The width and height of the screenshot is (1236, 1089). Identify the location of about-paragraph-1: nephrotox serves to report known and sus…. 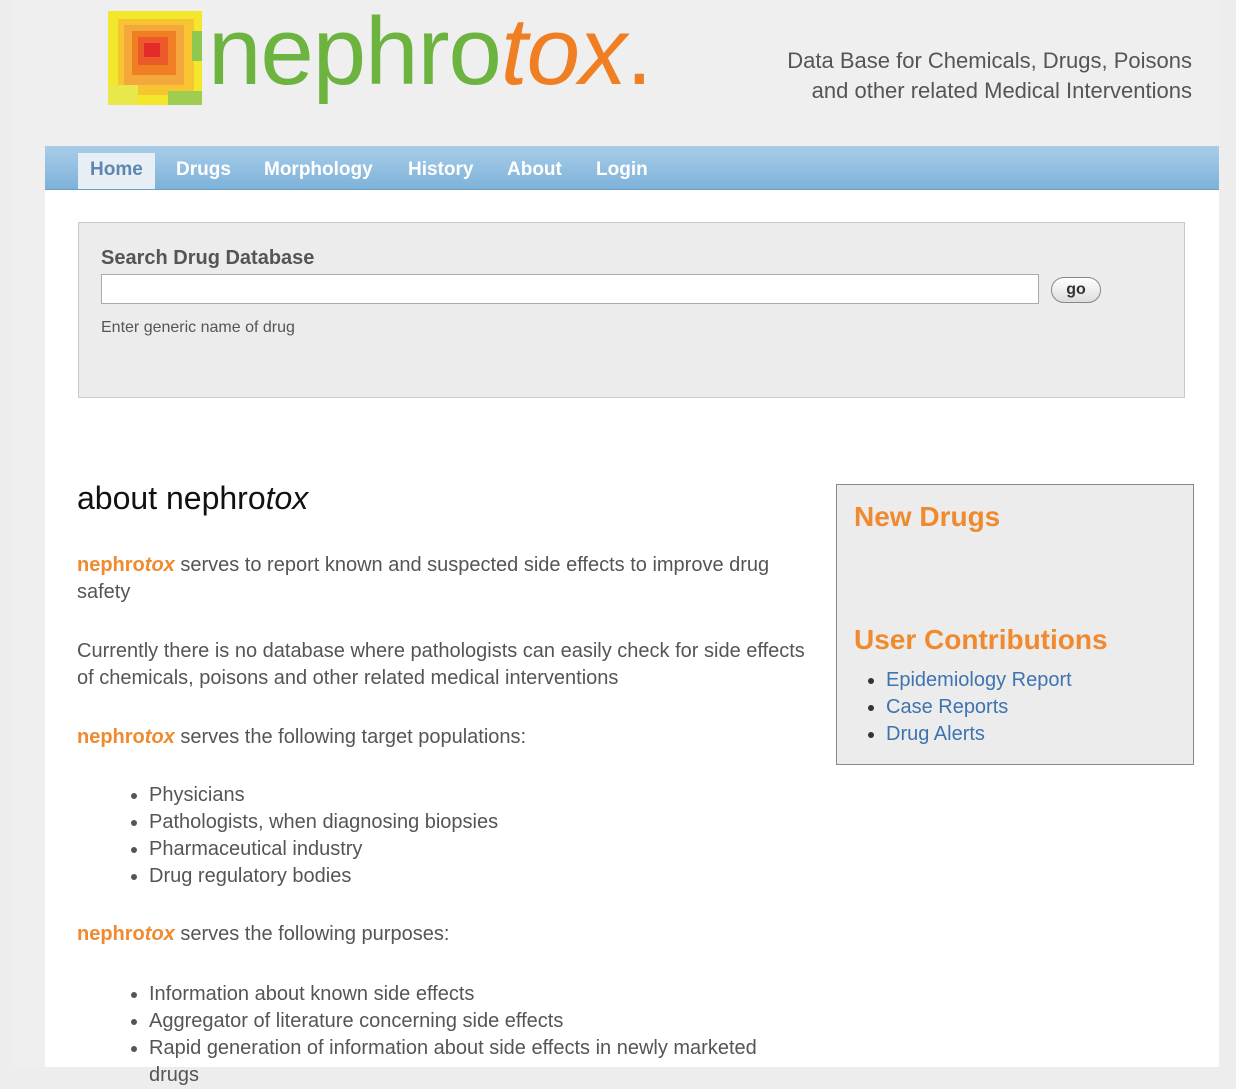
(423, 578).